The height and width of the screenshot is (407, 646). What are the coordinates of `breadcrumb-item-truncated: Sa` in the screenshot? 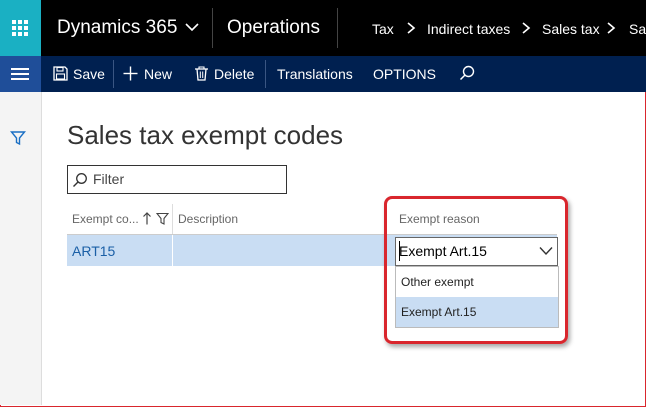 It's located at (637, 29).